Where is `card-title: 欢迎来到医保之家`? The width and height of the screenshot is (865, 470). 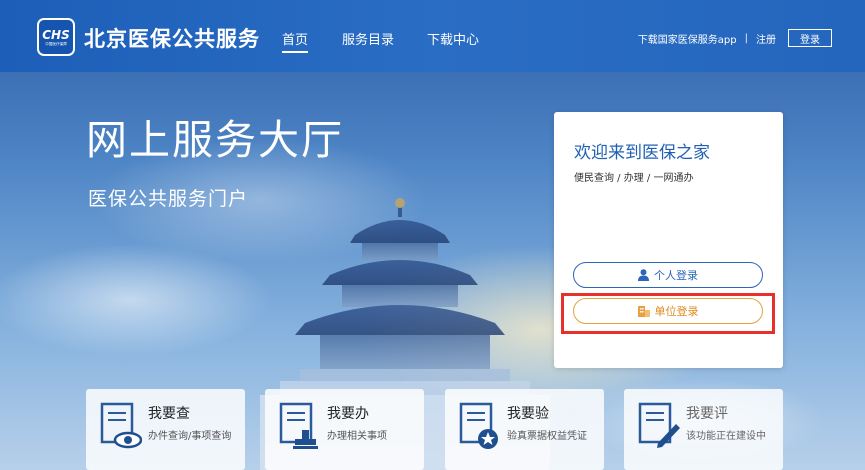 card-title: 欢迎来到医保之家 is located at coordinates (642, 153).